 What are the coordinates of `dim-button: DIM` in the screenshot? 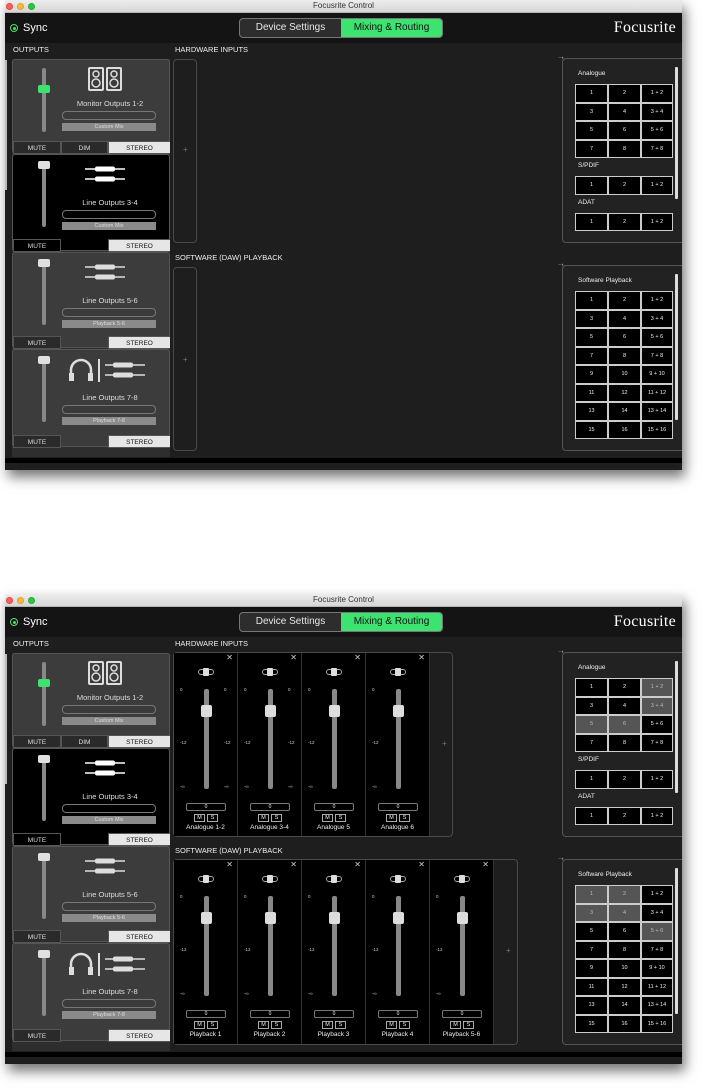 It's located at (84, 741).